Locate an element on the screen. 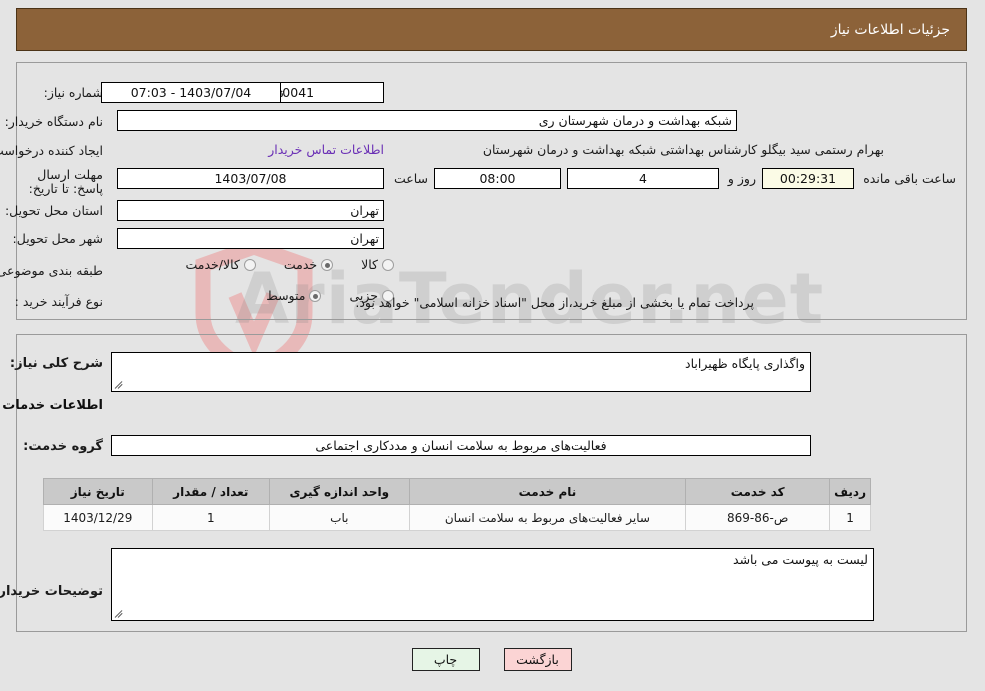 Image resolution: width=985 pixels, height=691 pixels. page-title: جزئیات اطلاعات نیاز is located at coordinates (891, 29).